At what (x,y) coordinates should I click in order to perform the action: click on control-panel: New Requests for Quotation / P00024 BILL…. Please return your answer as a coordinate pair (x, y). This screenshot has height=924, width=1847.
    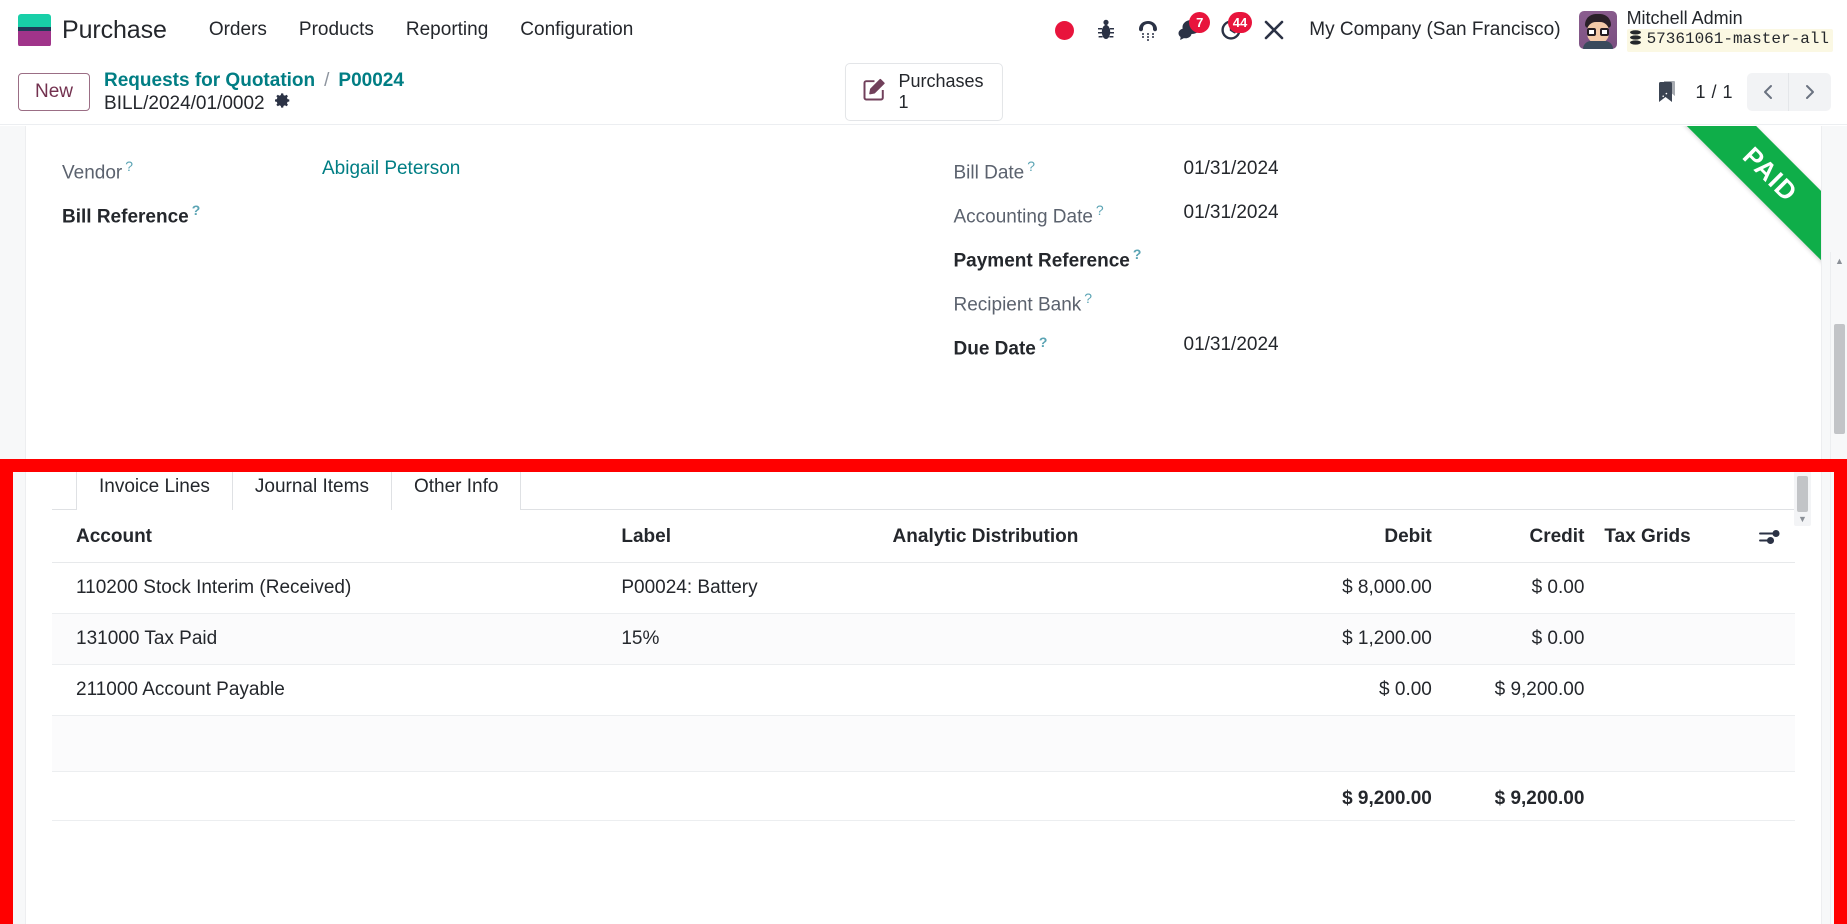
    Looking at the image, I should click on (923, 92).